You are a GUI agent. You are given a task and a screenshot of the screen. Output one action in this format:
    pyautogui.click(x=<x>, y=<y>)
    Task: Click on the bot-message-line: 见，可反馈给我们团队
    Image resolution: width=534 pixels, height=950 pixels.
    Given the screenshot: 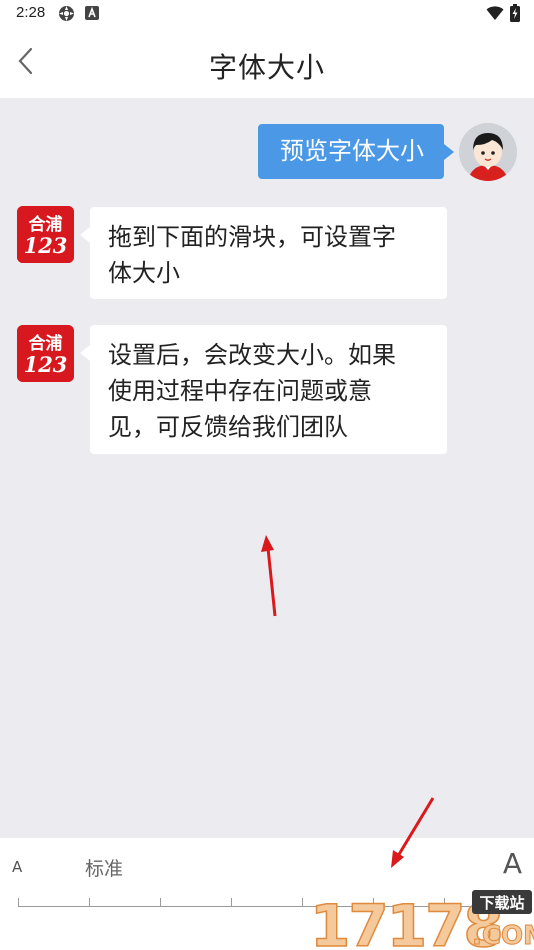 What is the action you would take?
    pyautogui.click(x=228, y=427)
    